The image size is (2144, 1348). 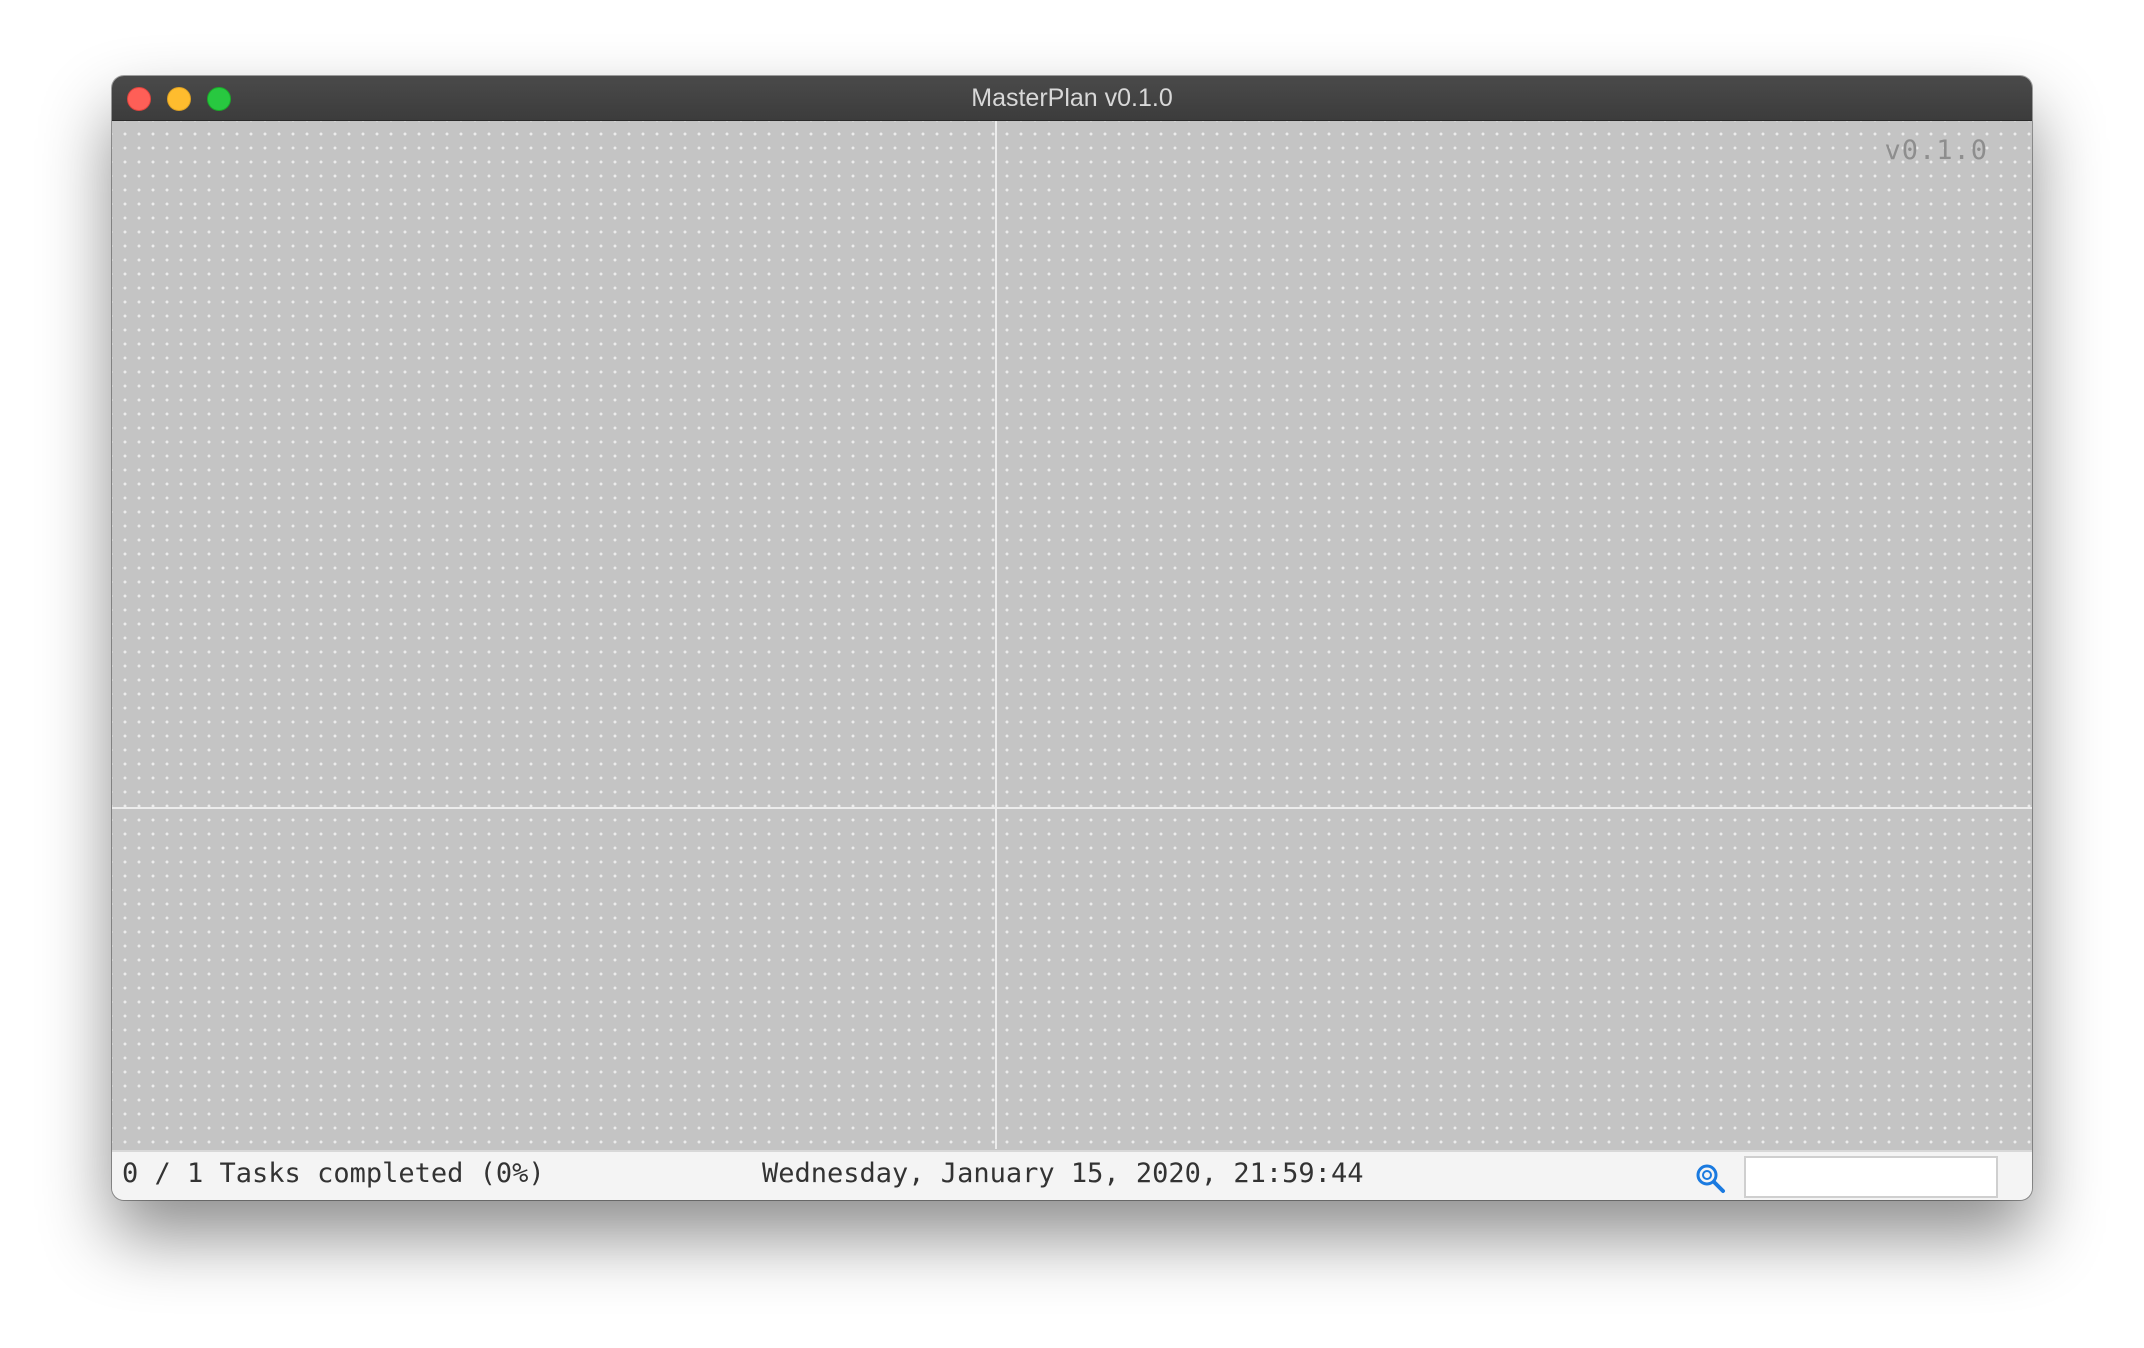 What do you see at coordinates (1936, 150) in the screenshot?
I see `version-label: v0.1.0` at bounding box center [1936, 150].